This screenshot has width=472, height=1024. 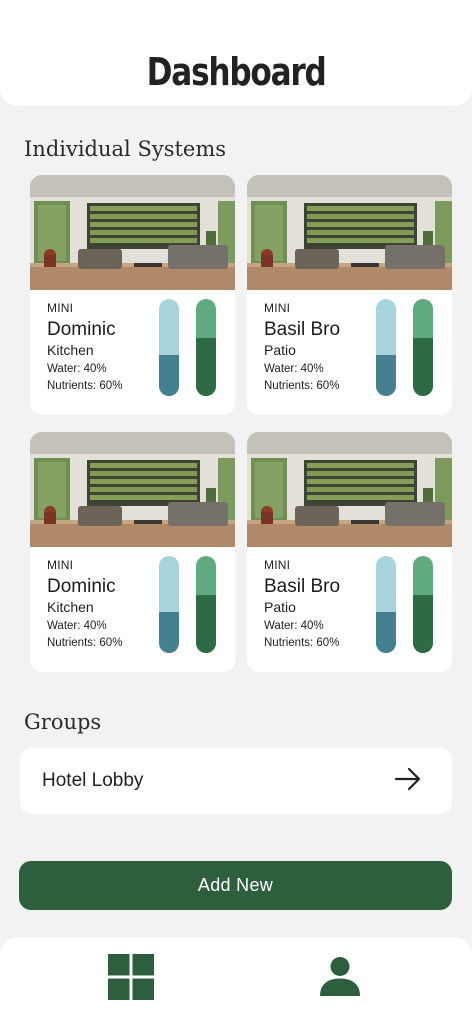 I want to click on add-new-button: Add New, so click(x=235, y=885).